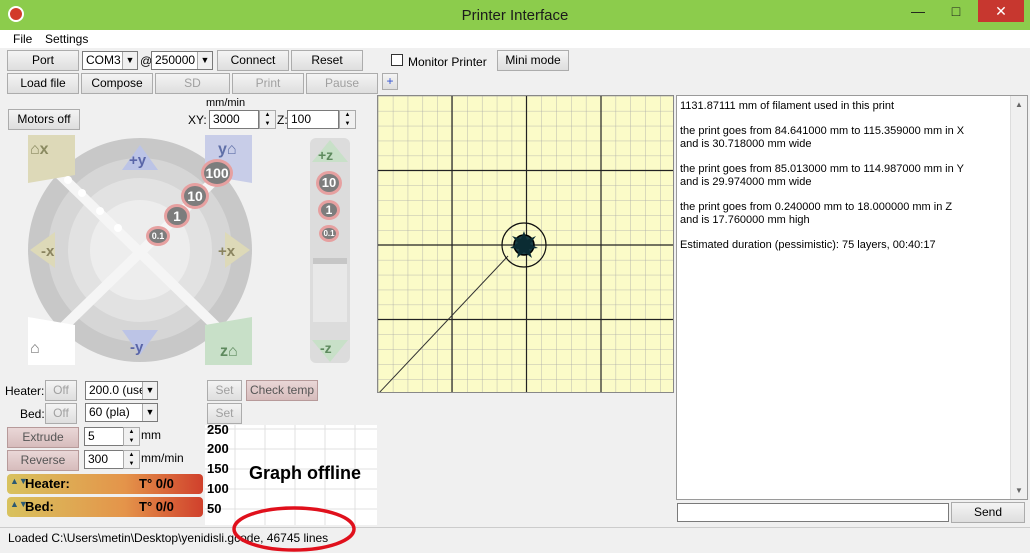 The width and height of the screenshot is (1030, 553). What do you see at coordinates (35, 349) in the screenshot?
I see `home-all-icon: ⌂` at bounding box center [35, 349].